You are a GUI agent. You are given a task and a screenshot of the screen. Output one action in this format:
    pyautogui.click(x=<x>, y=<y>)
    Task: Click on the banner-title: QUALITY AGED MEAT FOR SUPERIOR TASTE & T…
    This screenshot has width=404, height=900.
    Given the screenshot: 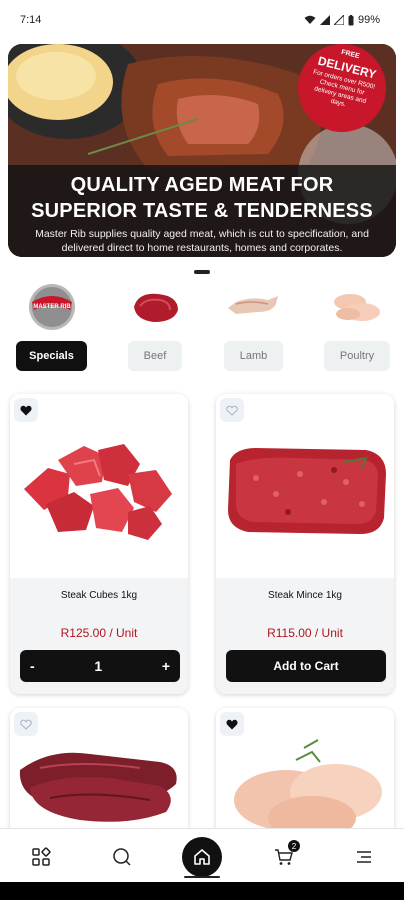 What is the action you would take?
    pyautogui.click(x=202, y=198)
    